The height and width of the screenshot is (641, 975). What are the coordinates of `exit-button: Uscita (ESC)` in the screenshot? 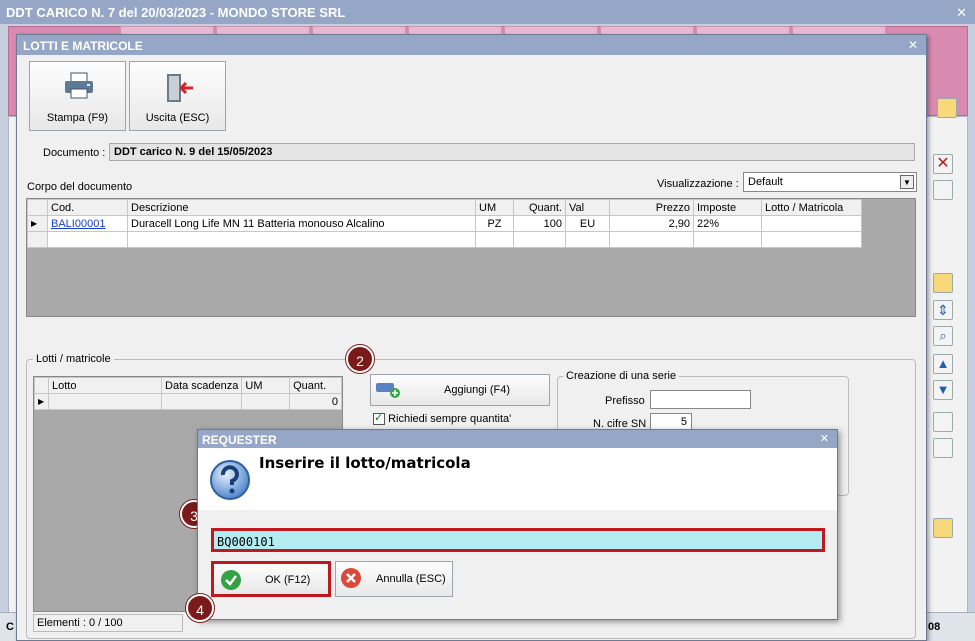 It's located at (177, 96).